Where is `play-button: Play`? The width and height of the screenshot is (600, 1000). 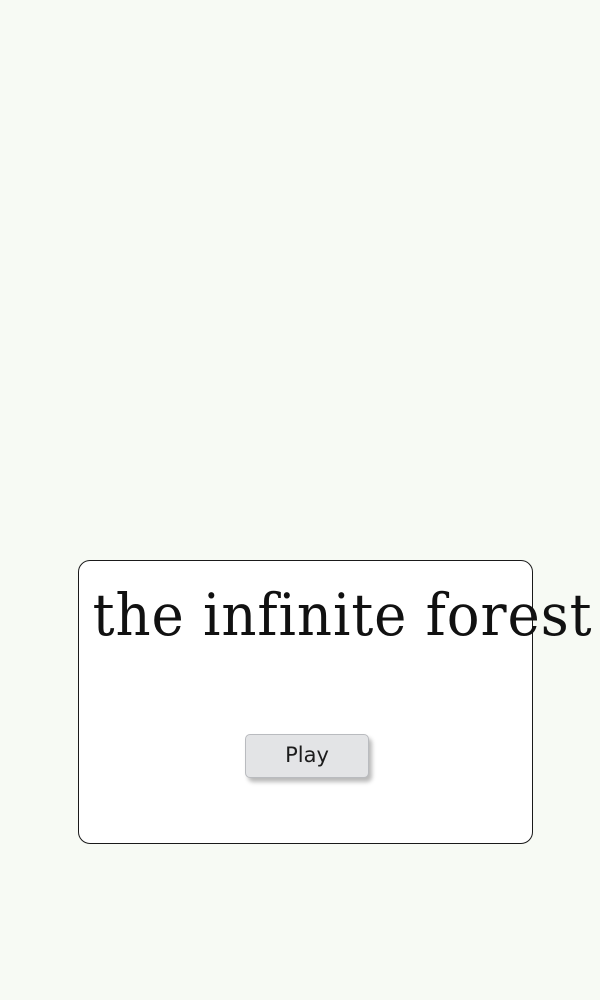
play-button: Play is located at coordinates (307, 756).